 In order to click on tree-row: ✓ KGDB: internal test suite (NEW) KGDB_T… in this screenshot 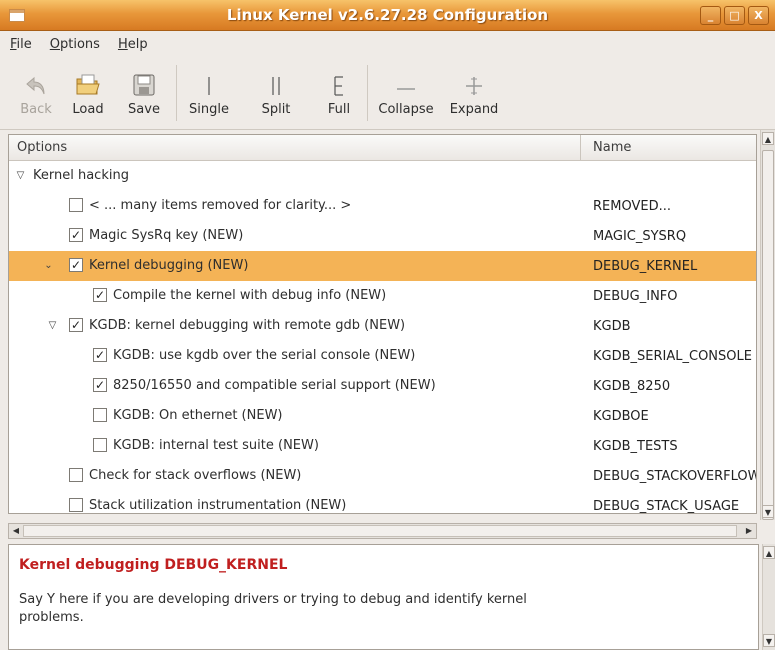, I will do `click(382, 446)`.